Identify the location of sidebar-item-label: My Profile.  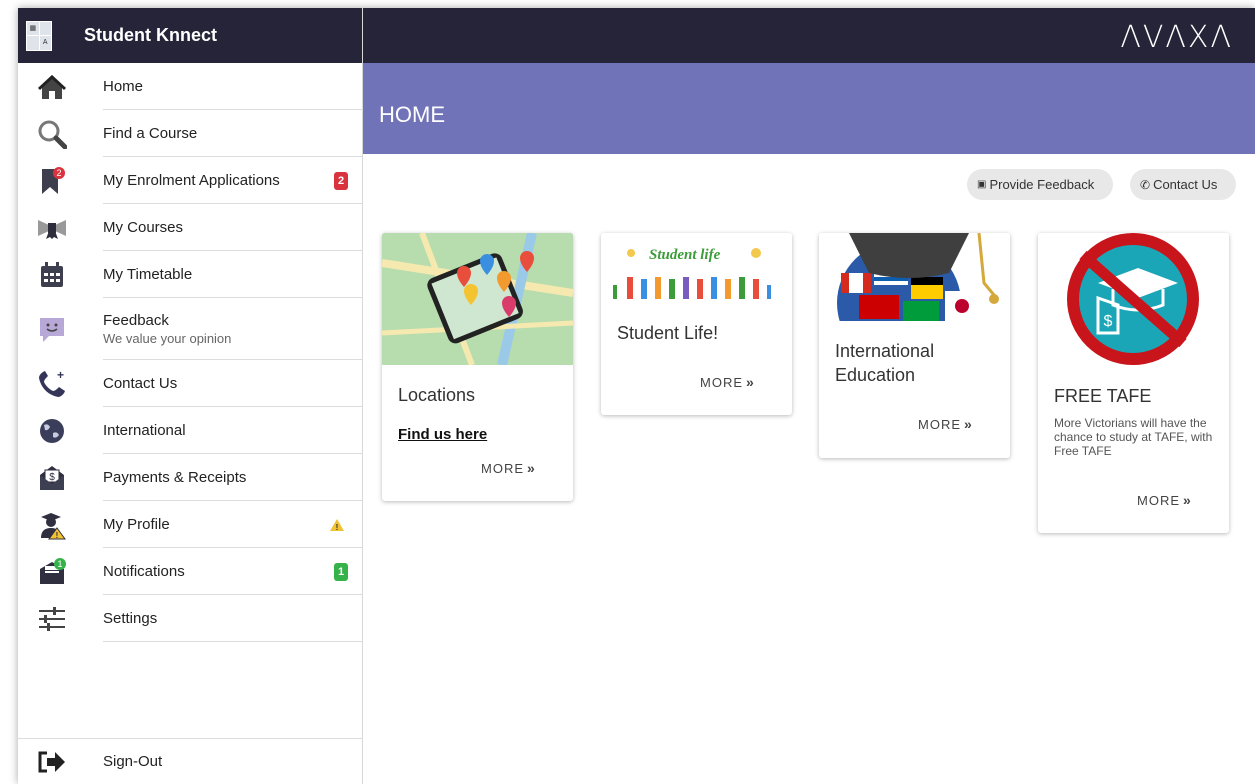
(136, 524).